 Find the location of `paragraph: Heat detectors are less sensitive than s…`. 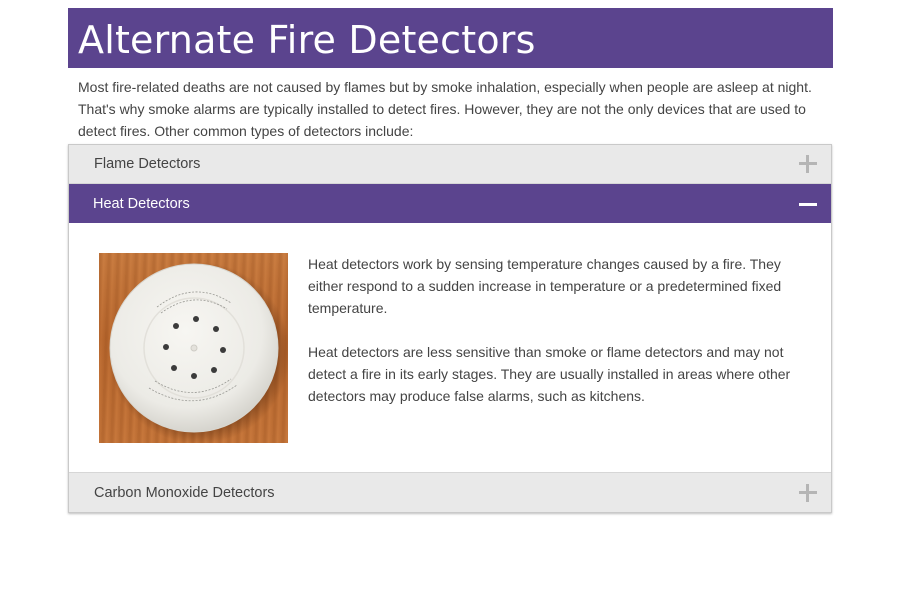

paragraph: Heat detectors are less sensitive than s… is located at coordinates (549, 374).